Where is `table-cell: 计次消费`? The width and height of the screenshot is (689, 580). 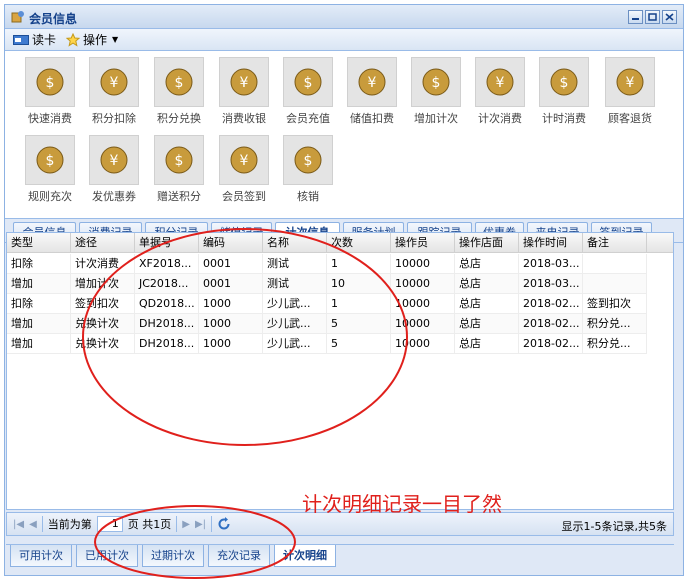
table-cell: 计次消费 is located at coordinates (103, 264).